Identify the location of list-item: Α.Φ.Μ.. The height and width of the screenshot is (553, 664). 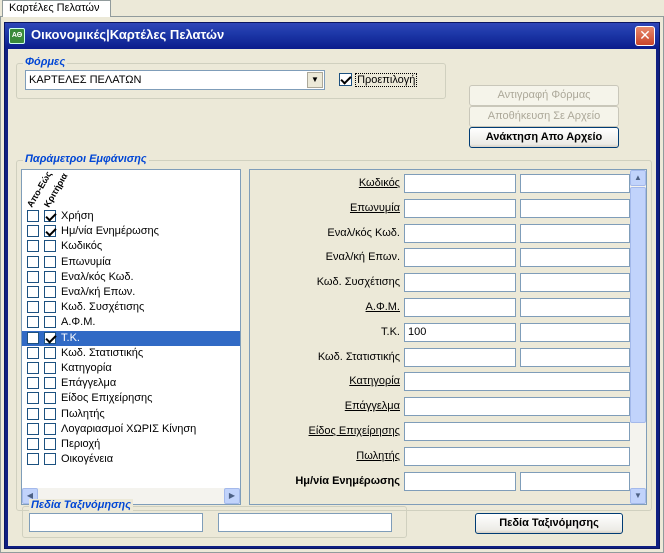
(131, 322).